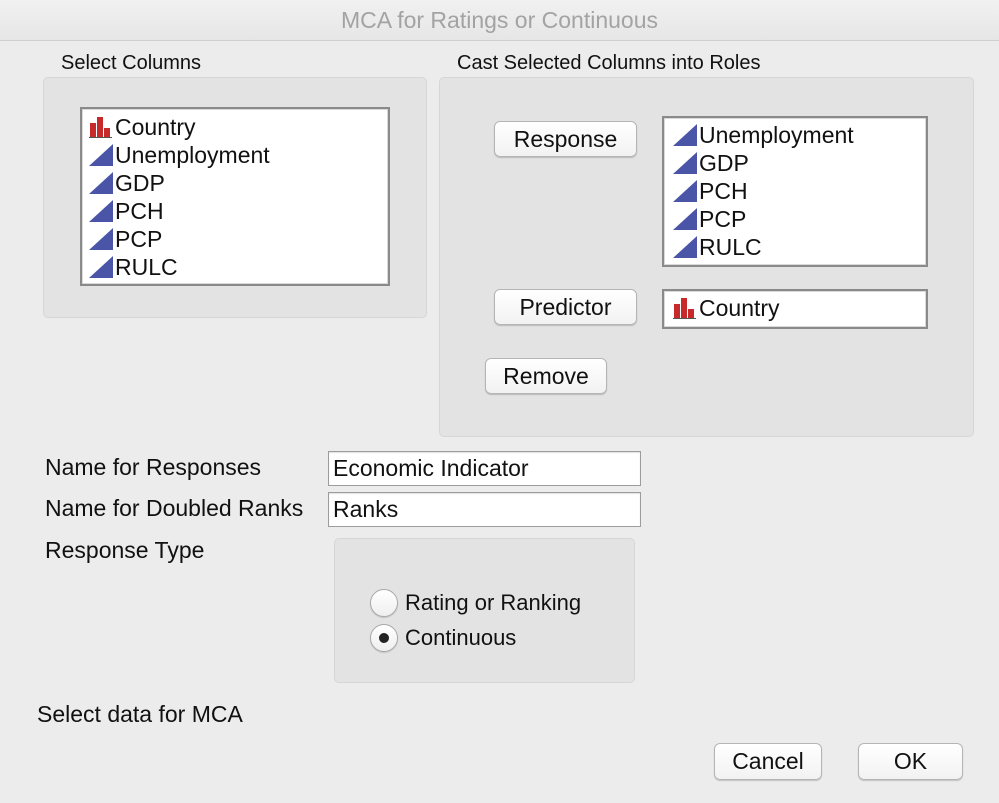  What do you see at coordinates (565, 307) in the screenshot?
I see `predictor-button: Predictor` at bounding box center [565, 307].